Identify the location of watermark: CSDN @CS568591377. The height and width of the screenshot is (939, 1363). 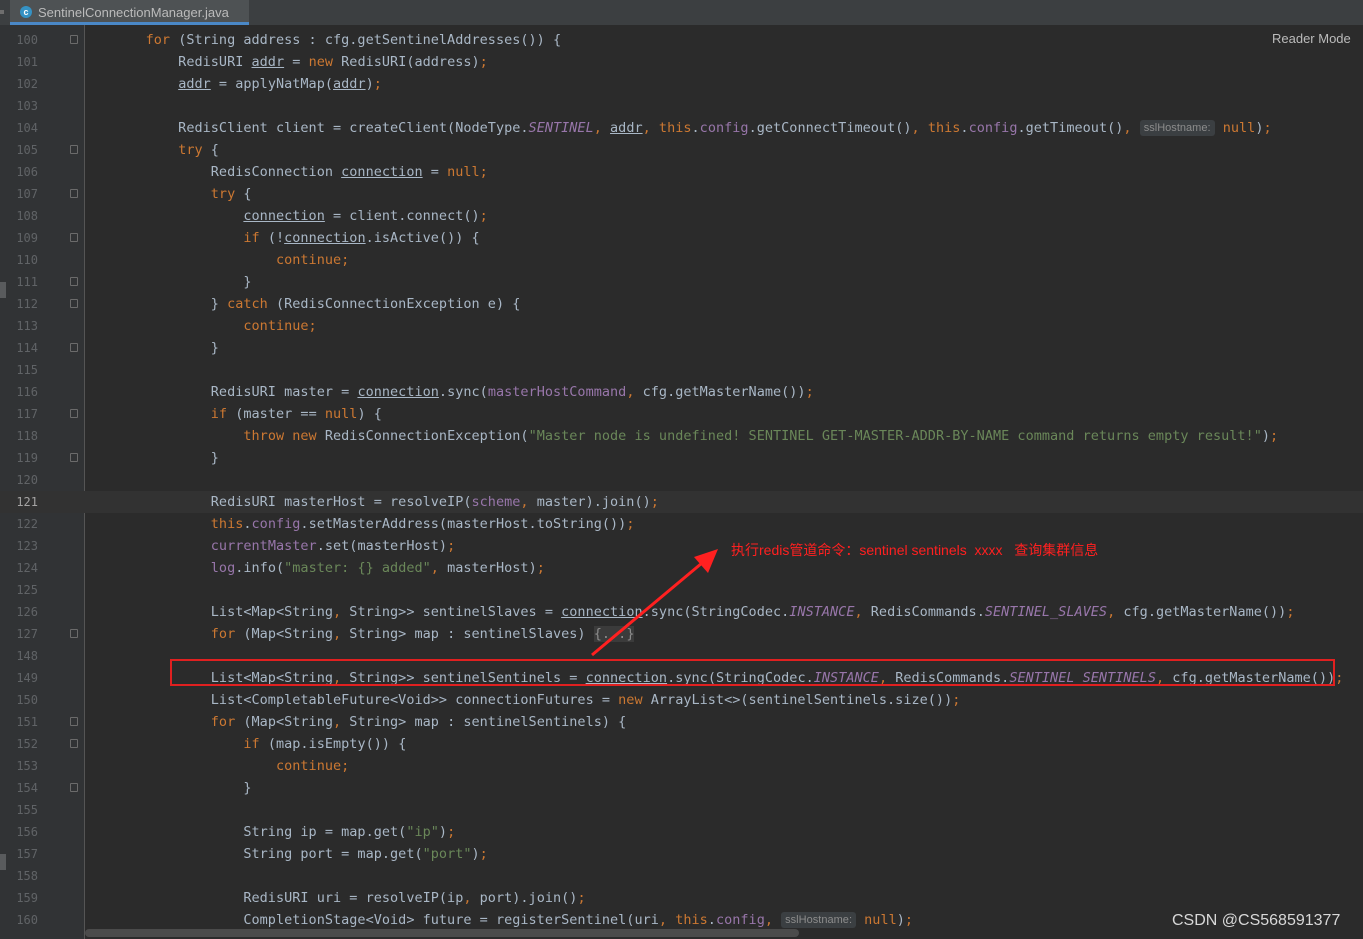
(1256, 920).